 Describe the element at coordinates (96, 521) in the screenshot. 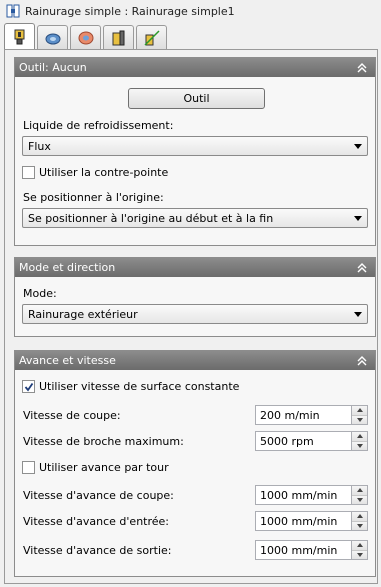

I see `entry-feed-label: Vitesse d'avance d'entrée:` at that location.